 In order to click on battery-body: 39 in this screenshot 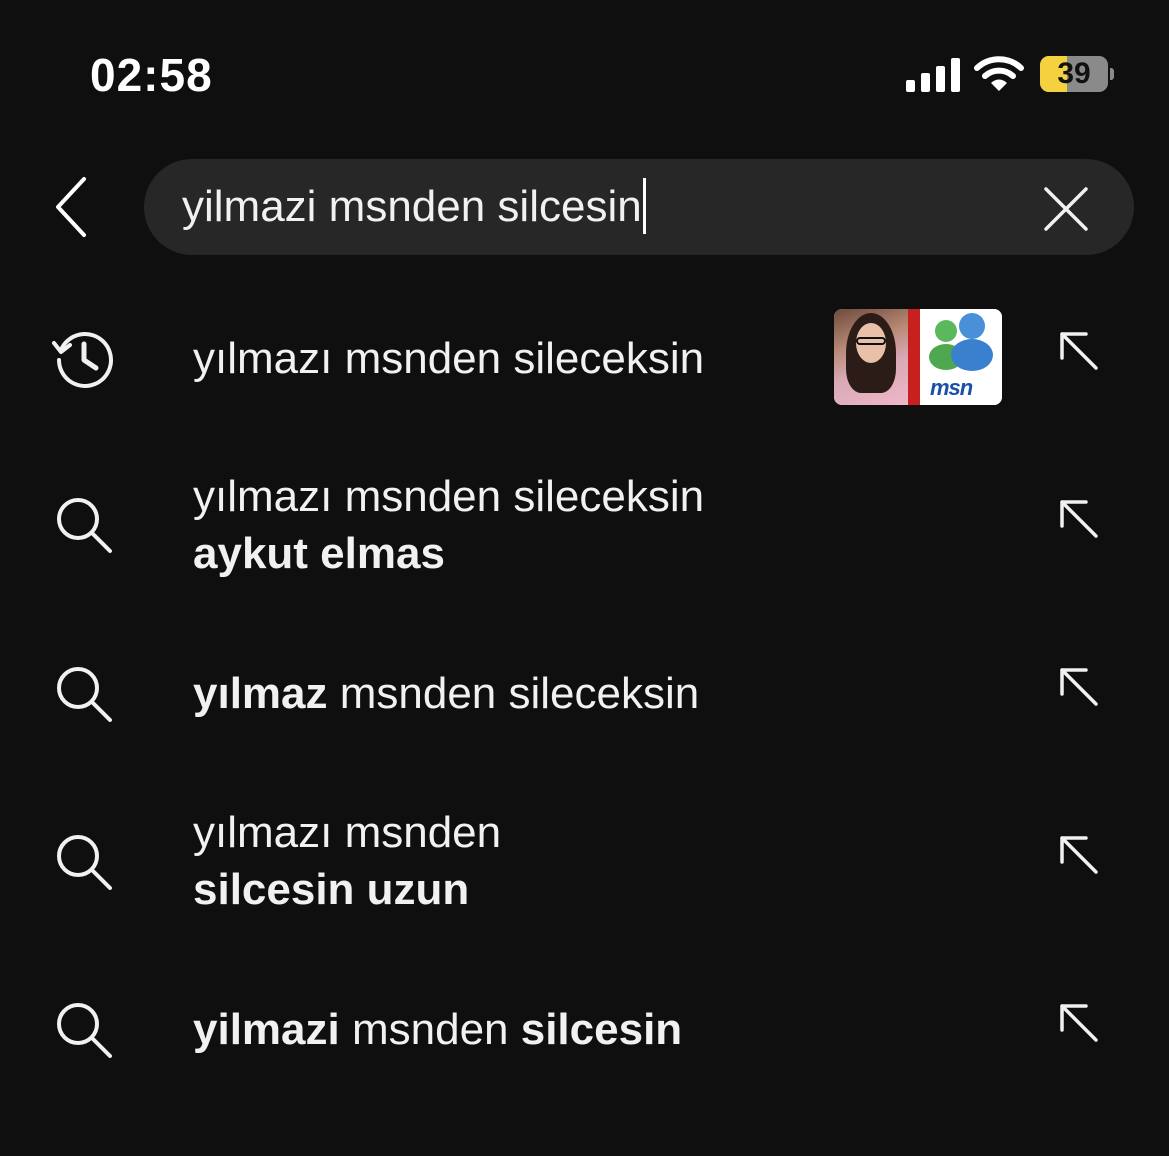, I will do `click(1074, 74)`.